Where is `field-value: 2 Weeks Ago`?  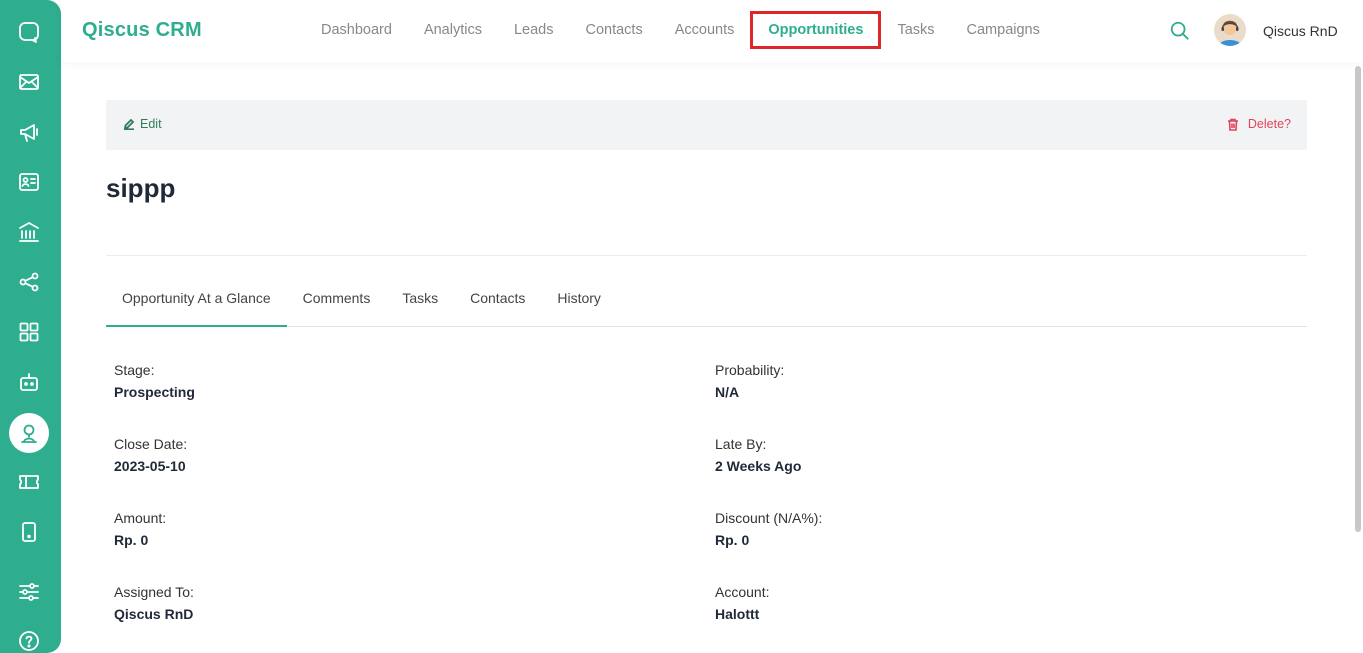
field-value: 2 Weeks Ago is located at coordinates (758, 466).